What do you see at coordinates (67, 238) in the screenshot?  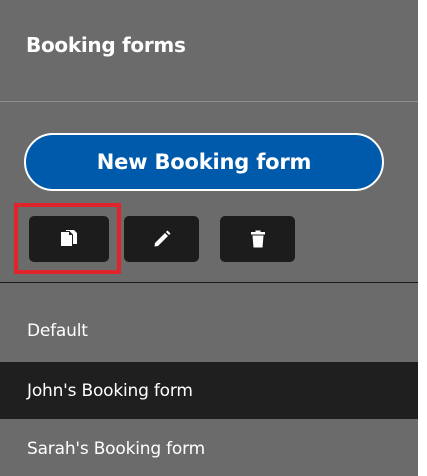 I see `copy-button-highlight` at bounding box center [67, 238].